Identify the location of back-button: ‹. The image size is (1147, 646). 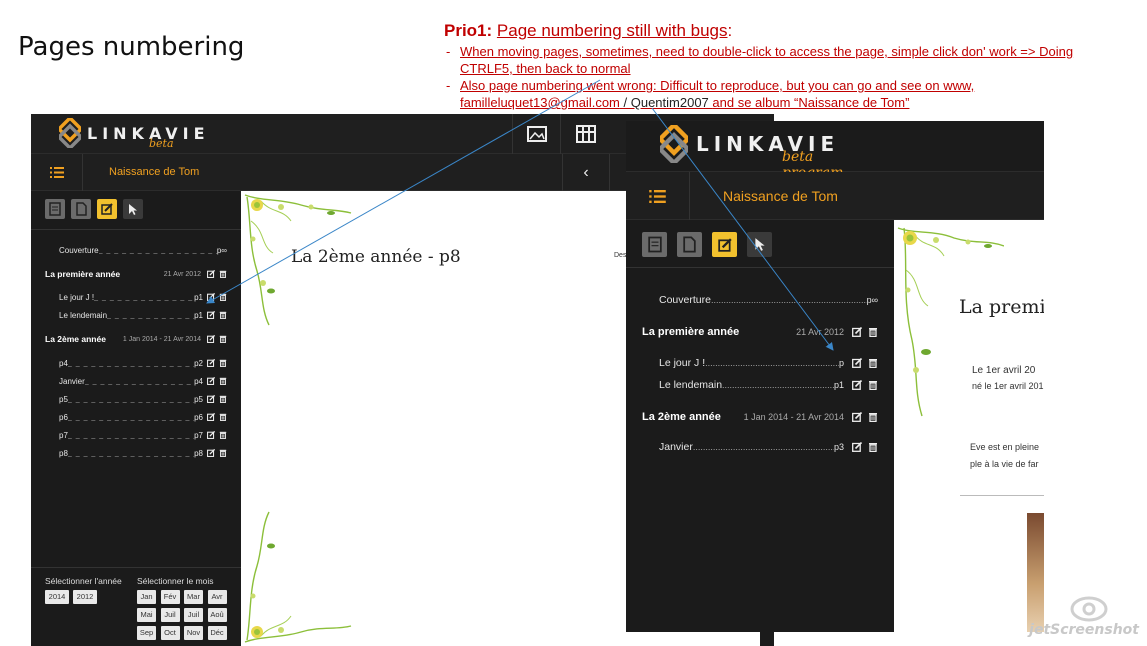
(586, 172).